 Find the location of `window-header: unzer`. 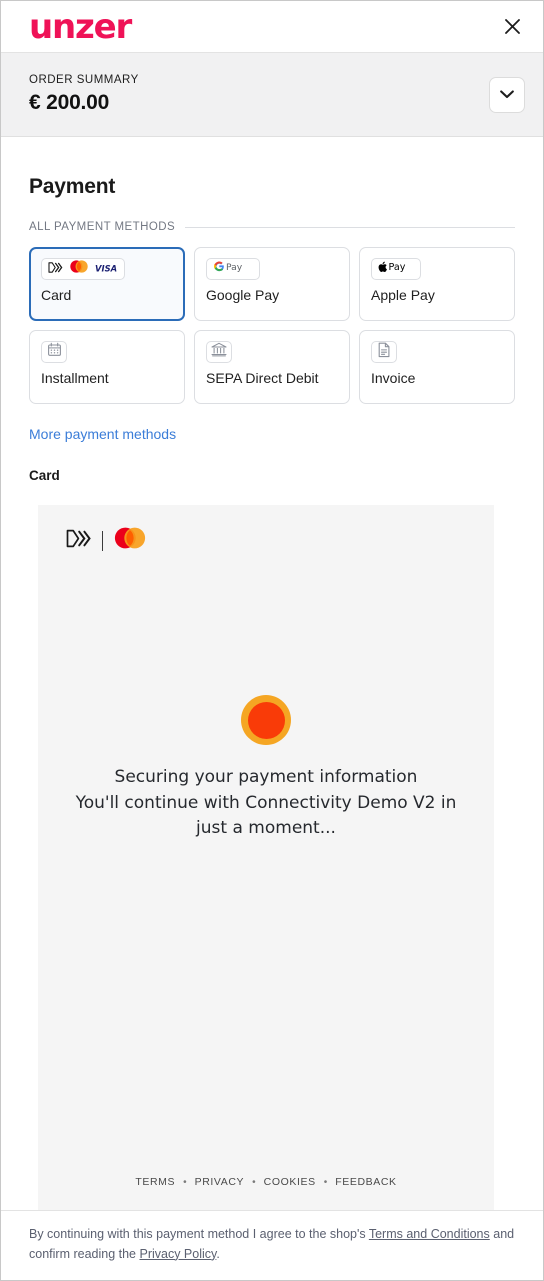

window-header: unzer is located at coordinates (272, 27).